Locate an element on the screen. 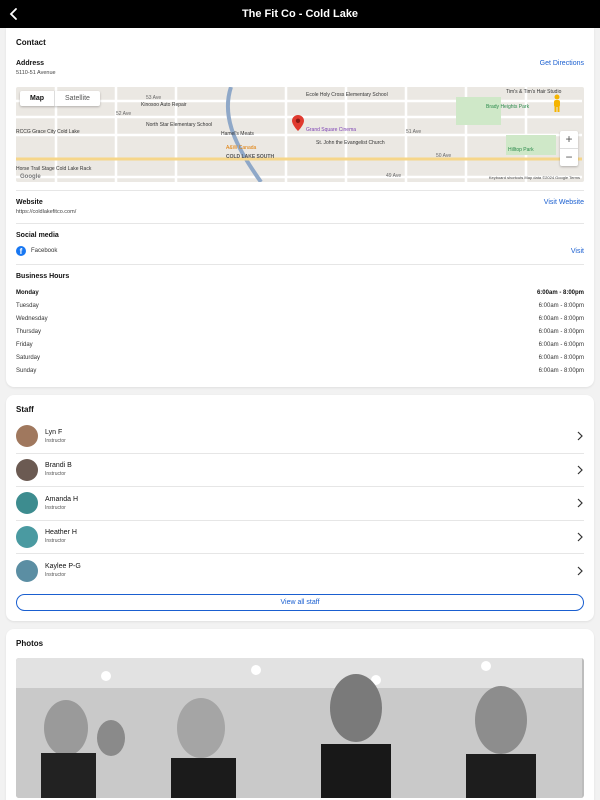  map-street-label: 51 Ave is located at coordinates (414, 132).